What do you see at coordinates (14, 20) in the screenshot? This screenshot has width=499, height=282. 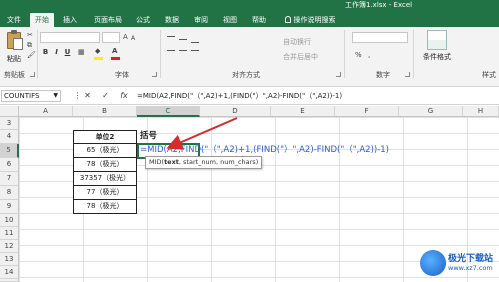 I see `tab-file: 文件` at bounding box center [14, 20].